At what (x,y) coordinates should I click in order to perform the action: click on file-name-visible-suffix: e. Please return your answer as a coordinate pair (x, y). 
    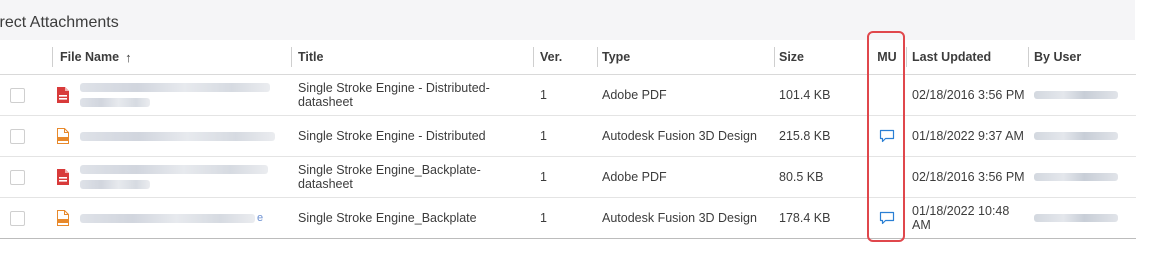
    Looking at the image, I should click on (260, 218).